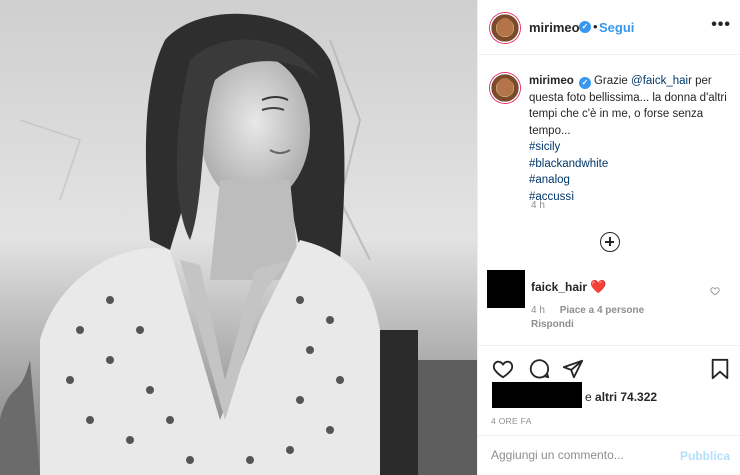 This screenshot has width=740, height=475. What do you see at coordinates (539, 369) in the screenshot?
I see `comment-icon` at bounding box center [539, 369].